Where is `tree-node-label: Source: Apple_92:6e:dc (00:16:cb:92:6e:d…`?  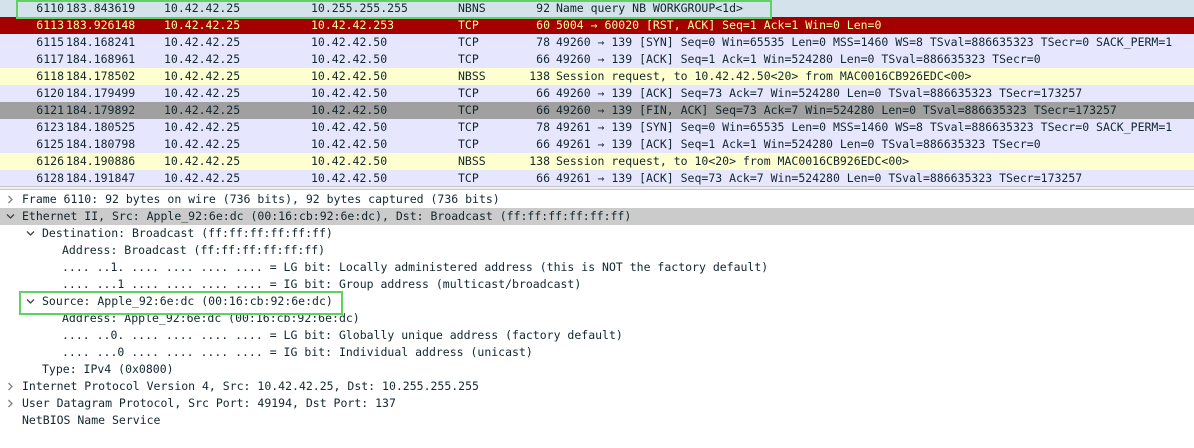 tree-node-label: Source: Apple_92:6e:dc (00:16:cb:92:6e:d… is located at coordinates (187, 301).